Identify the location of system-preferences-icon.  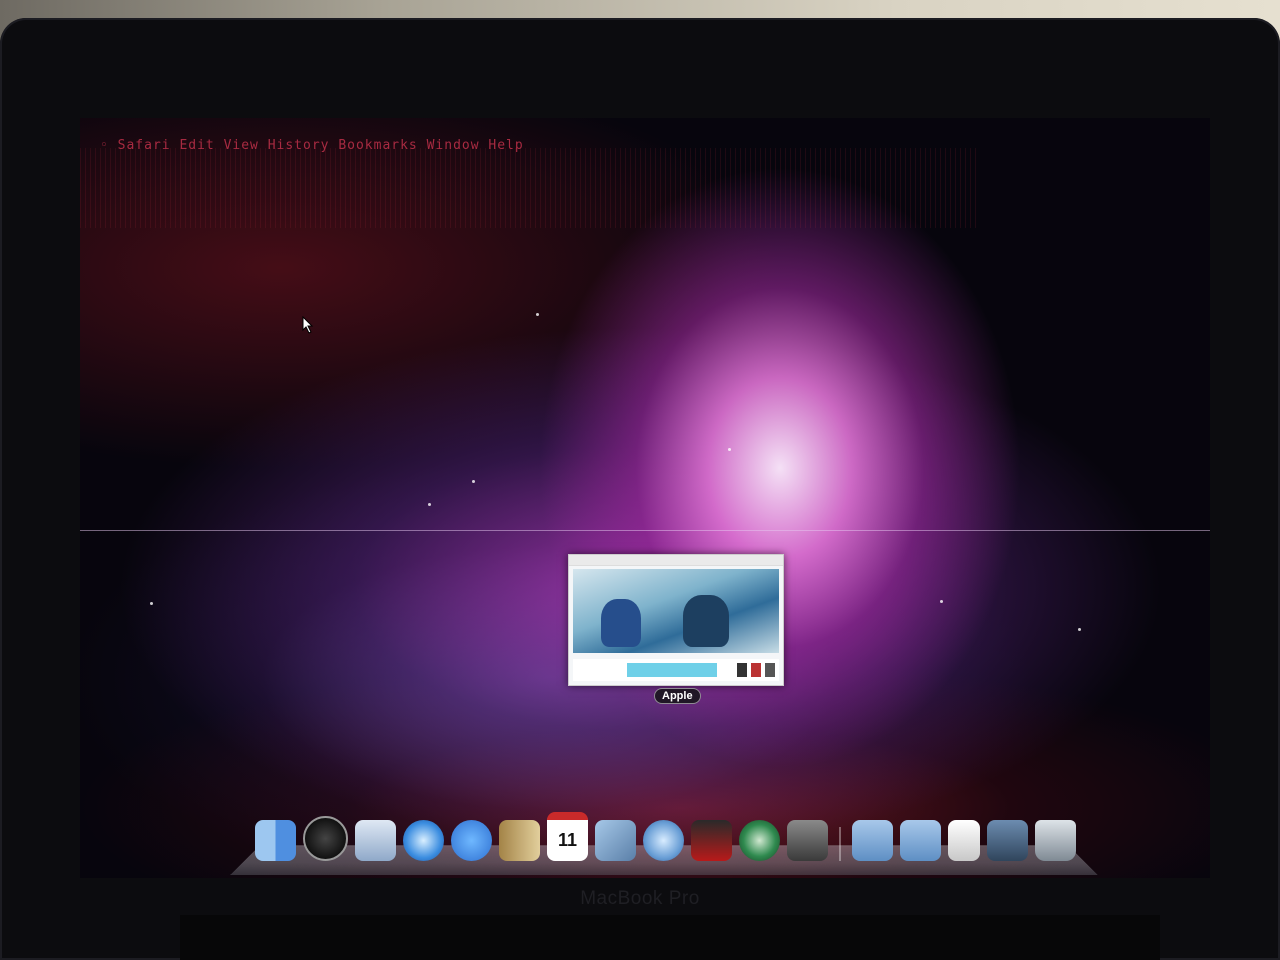
(807, 840).